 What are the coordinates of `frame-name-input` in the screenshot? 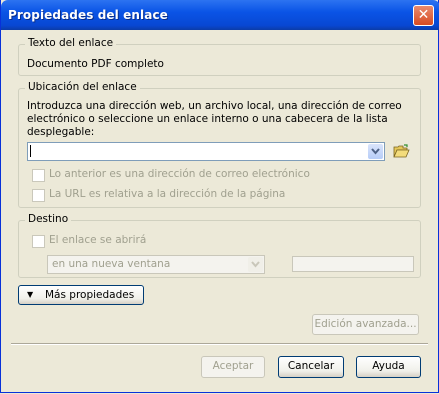 It's located at (353, 264).